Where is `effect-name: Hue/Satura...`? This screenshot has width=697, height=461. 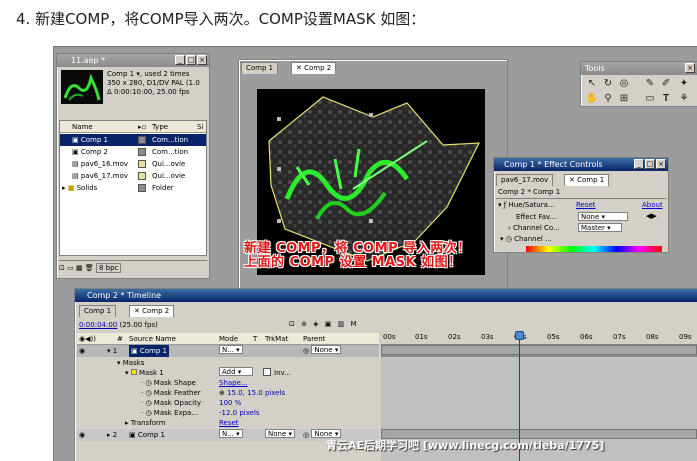 effect-name: Hue/Satura... is located at coordinates (531, 205).